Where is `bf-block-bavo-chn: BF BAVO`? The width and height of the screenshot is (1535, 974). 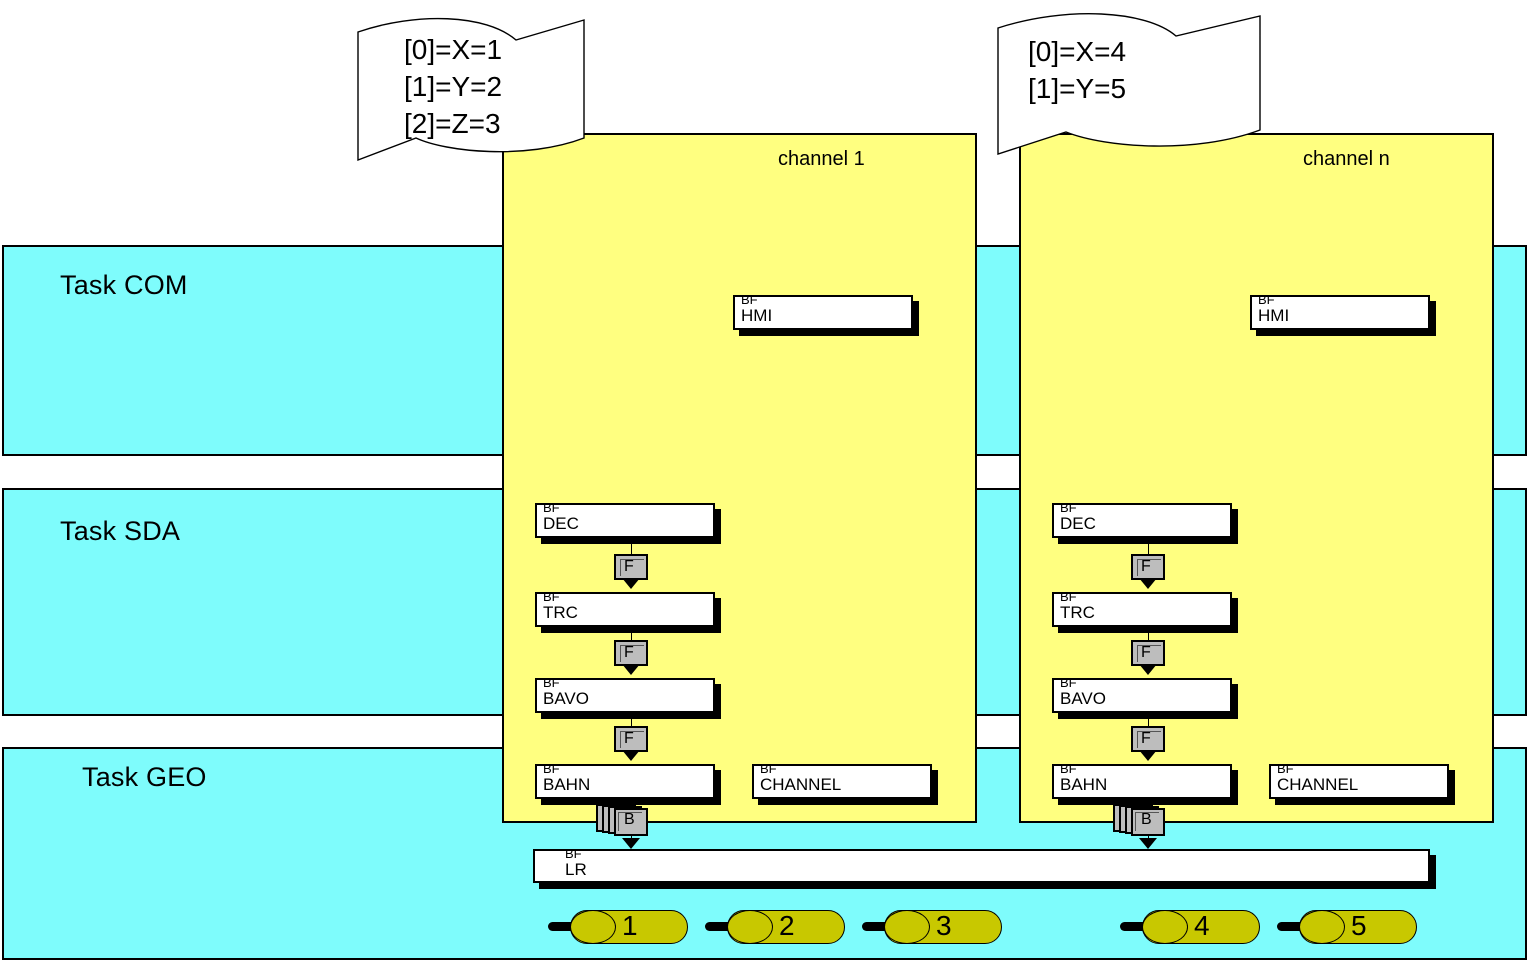
bf-block-bavo-chn: BF BAVO is located at coordinates (1142, 694).